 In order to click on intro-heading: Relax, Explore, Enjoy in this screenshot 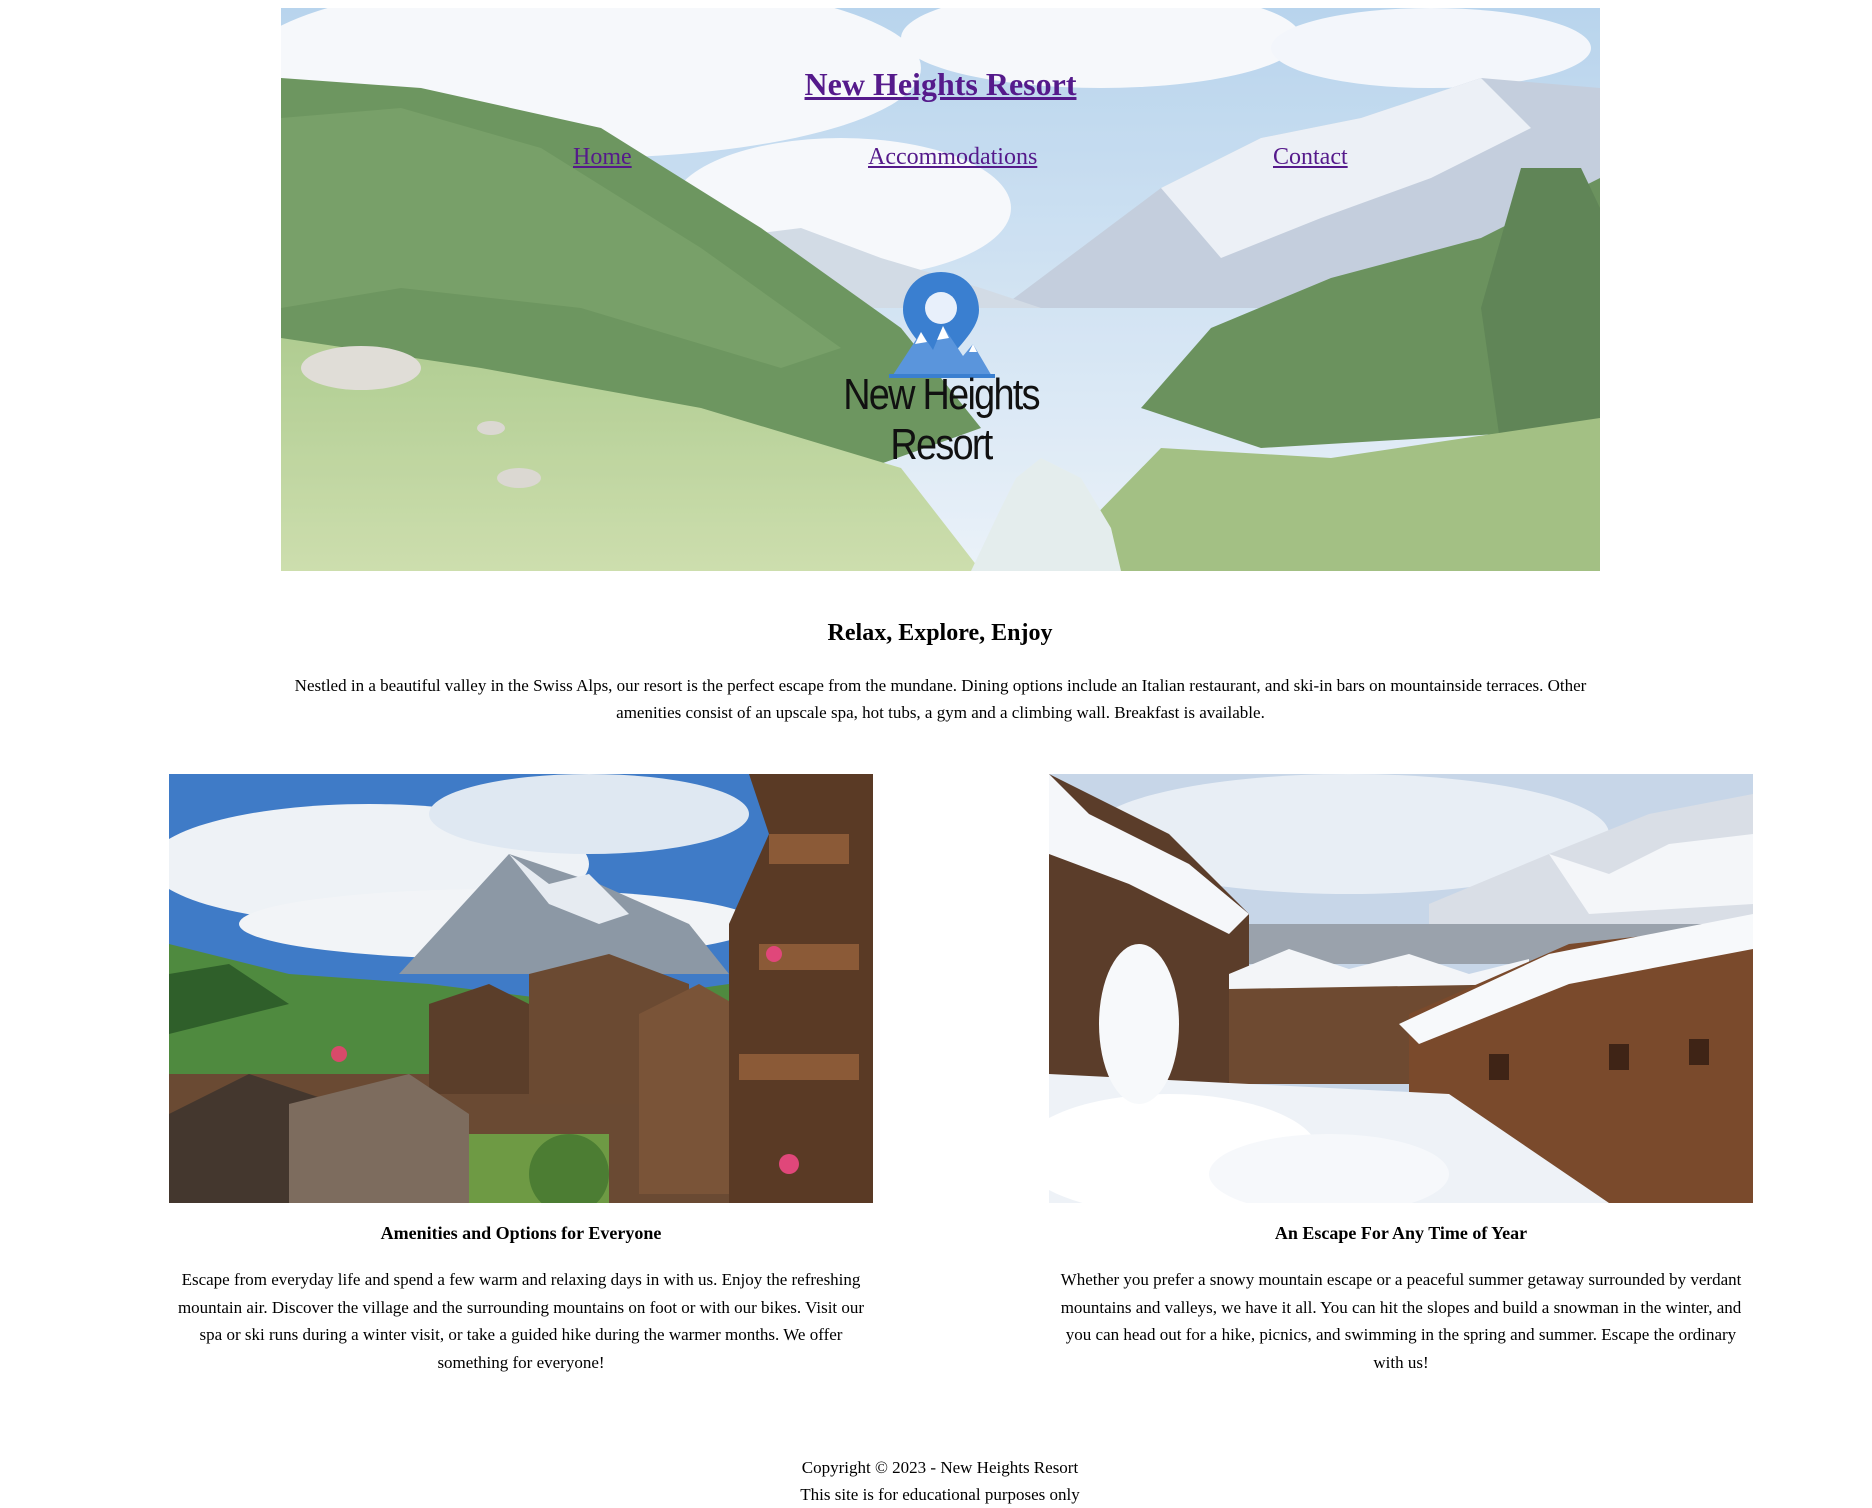, I will do `click(940, 633)`.